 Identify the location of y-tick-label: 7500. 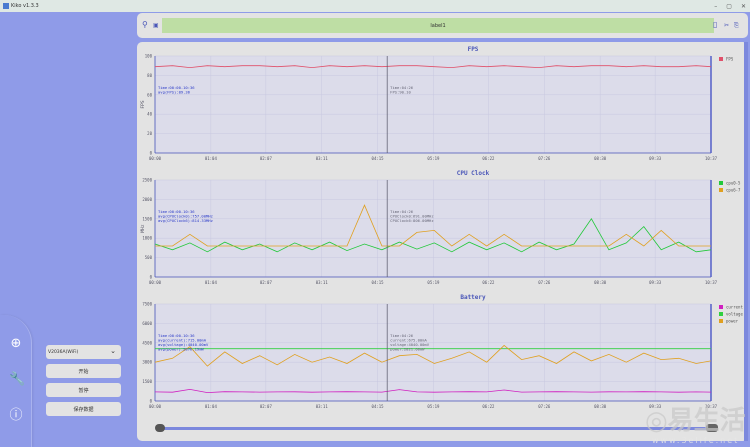
(147, 304).